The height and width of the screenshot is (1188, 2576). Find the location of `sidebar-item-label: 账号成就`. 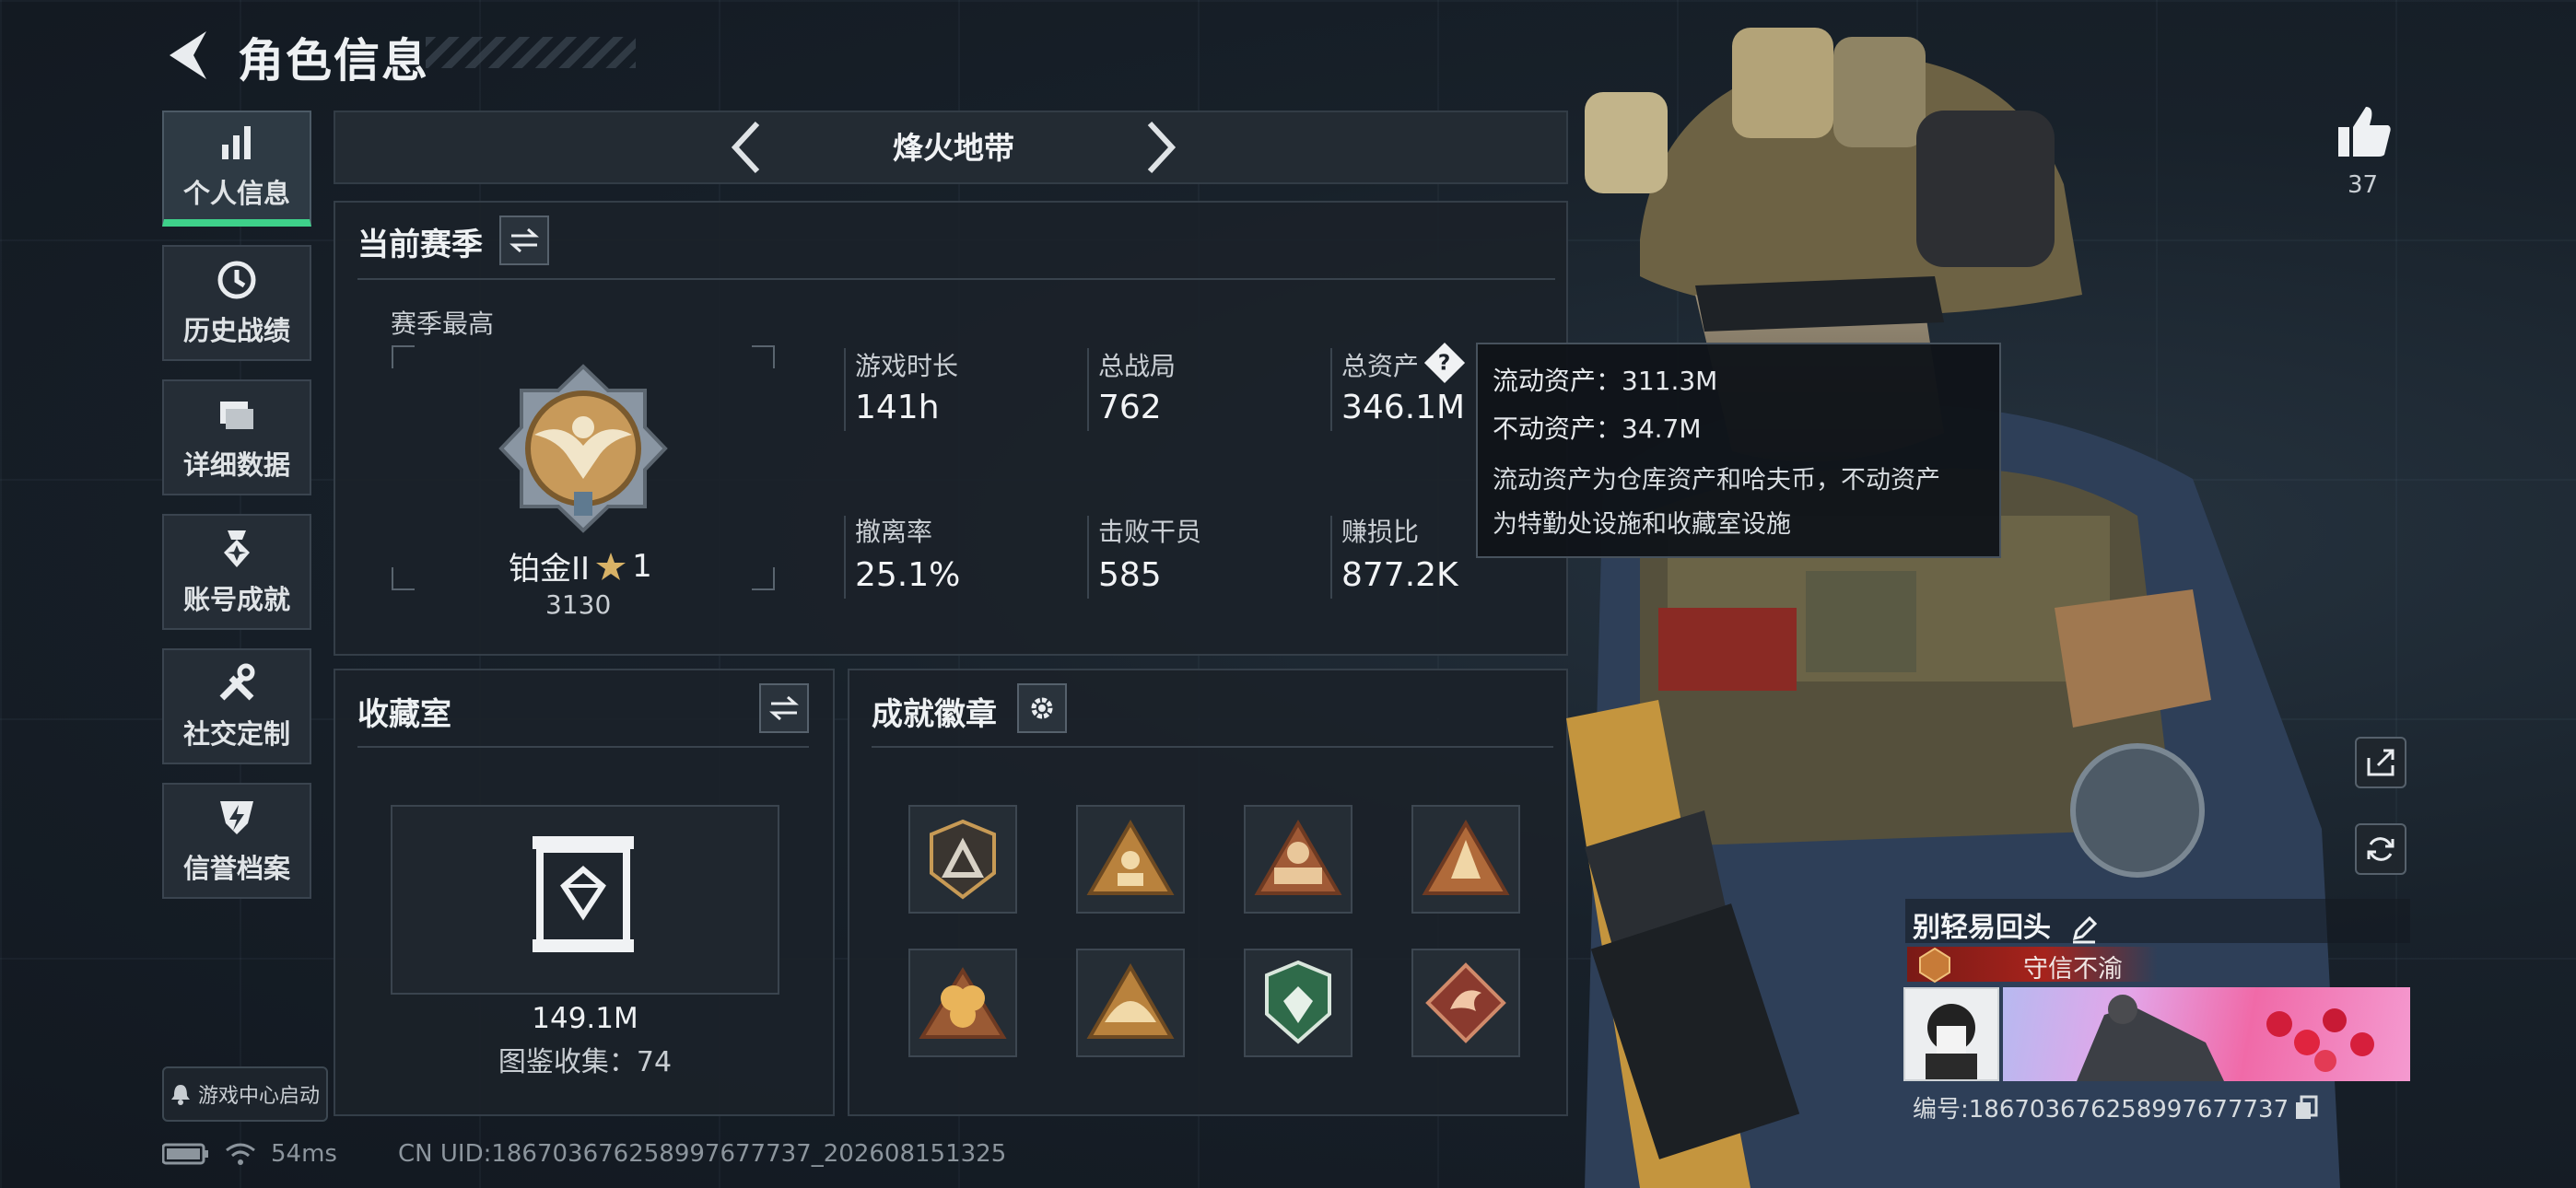

sidebar-item-label: 账号成就 is located at coordinates (236, 599).